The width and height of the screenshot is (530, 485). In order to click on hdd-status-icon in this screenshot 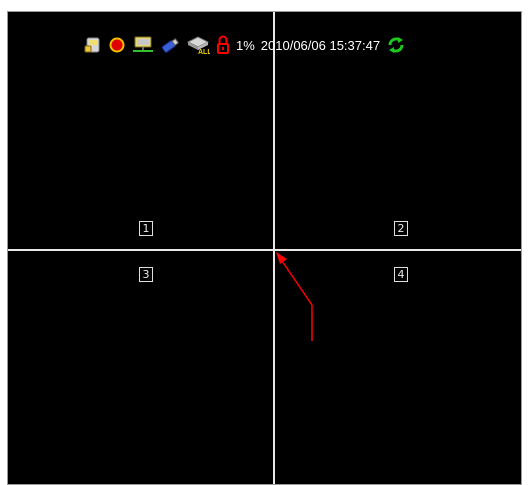, I will do `click(93, 45)`.